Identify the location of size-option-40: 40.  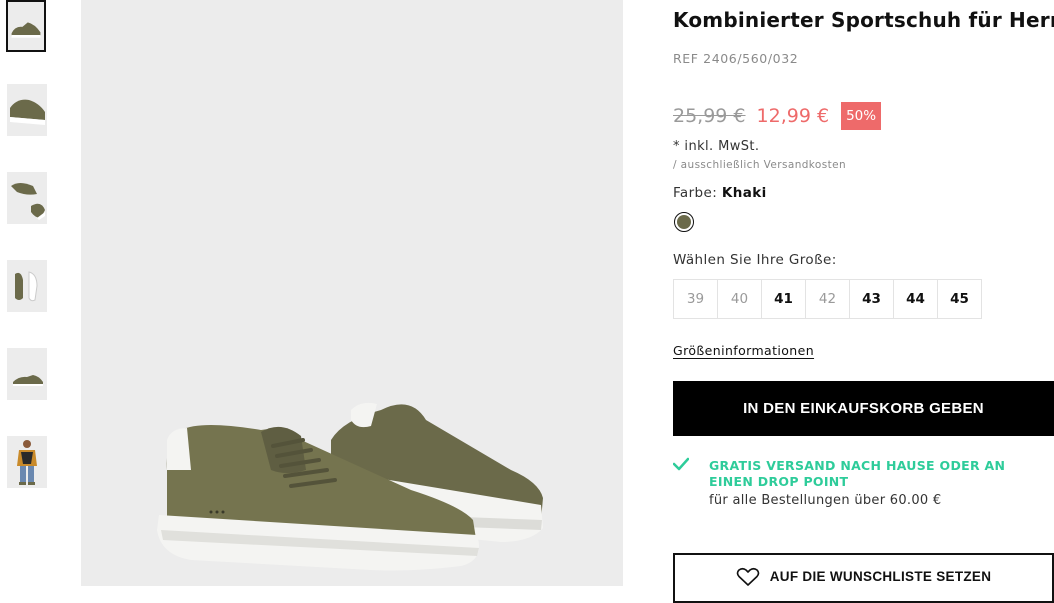
(739, 299).